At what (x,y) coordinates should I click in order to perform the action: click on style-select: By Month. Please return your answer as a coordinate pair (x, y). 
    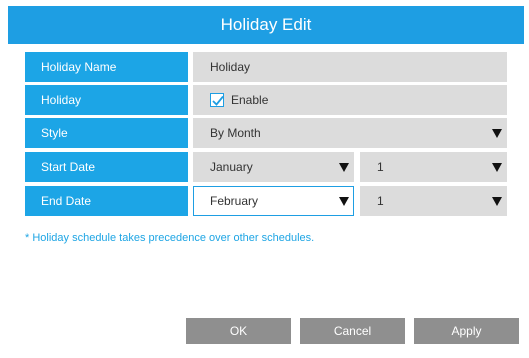
    Looking at the image, I should click on (350, 133).